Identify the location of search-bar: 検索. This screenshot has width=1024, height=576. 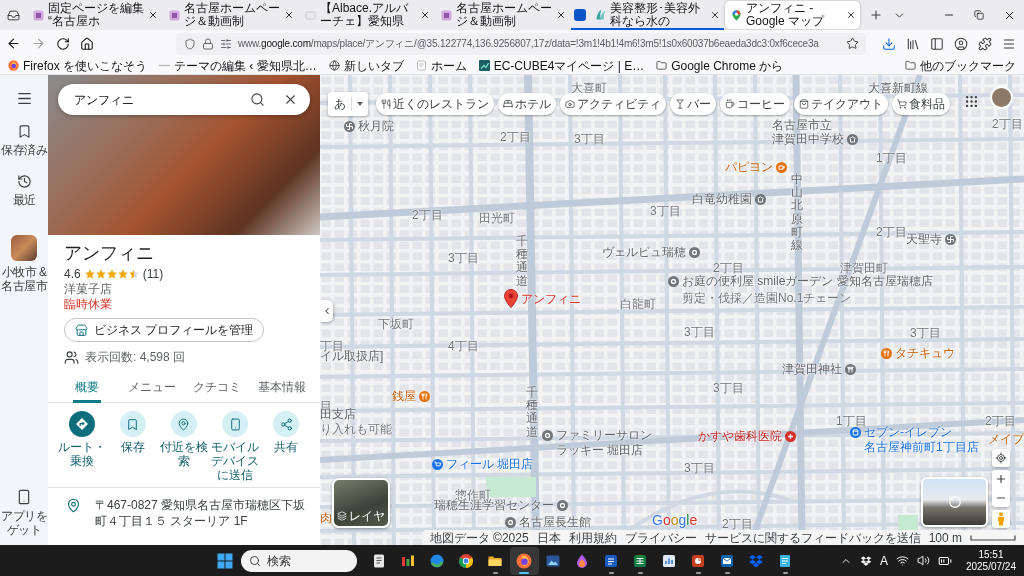
(298, 560).